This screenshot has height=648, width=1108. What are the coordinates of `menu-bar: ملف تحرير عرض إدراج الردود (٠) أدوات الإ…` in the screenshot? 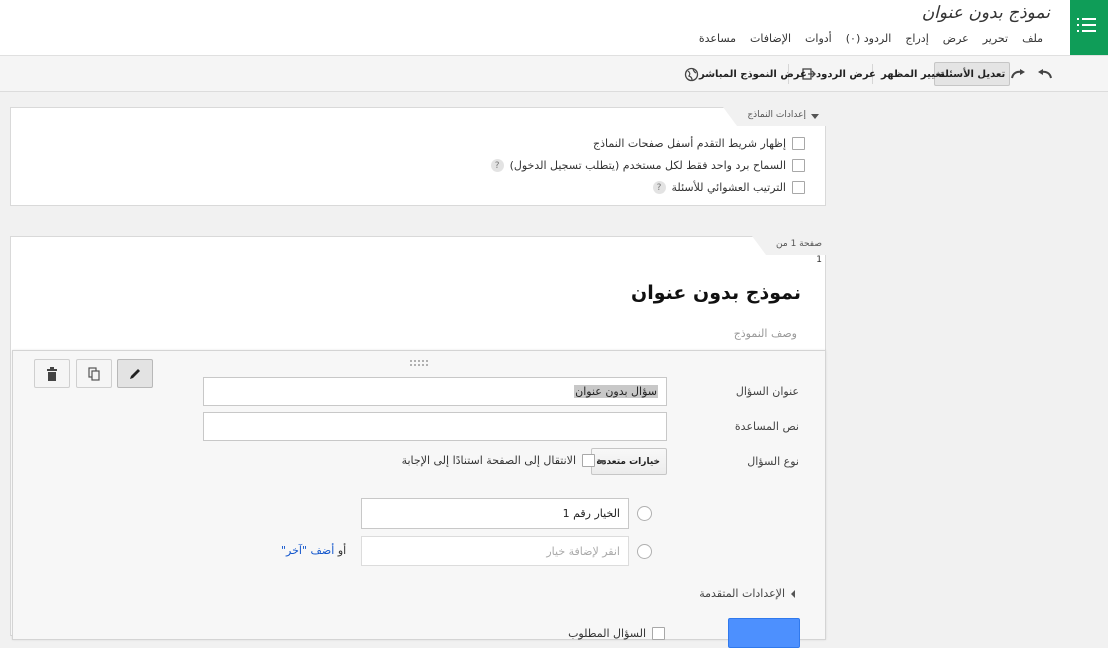 It's located at (871, 38).